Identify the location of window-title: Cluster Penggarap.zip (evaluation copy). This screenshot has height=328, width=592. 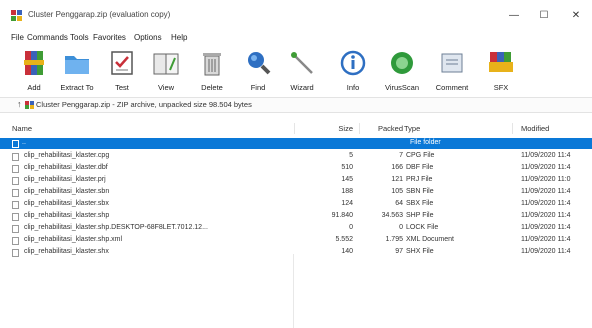
(99, 14).